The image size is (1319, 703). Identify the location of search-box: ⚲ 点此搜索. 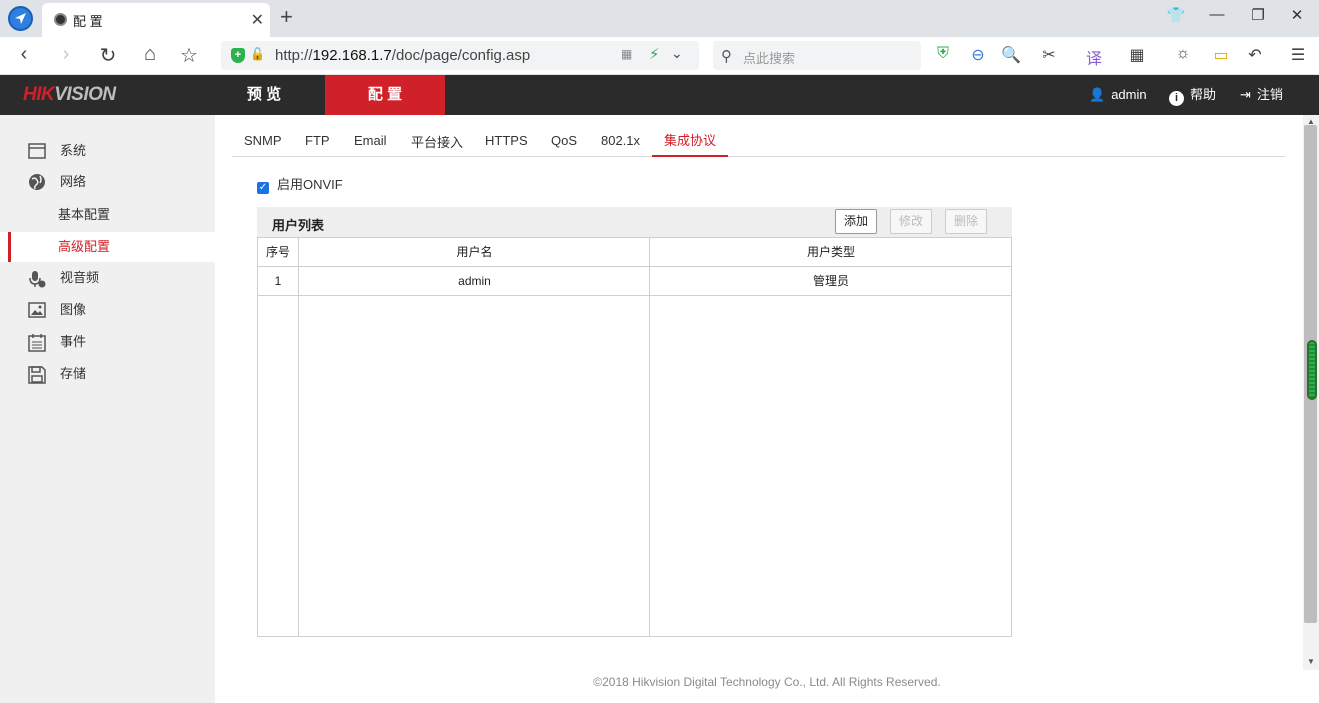
(817, 55).